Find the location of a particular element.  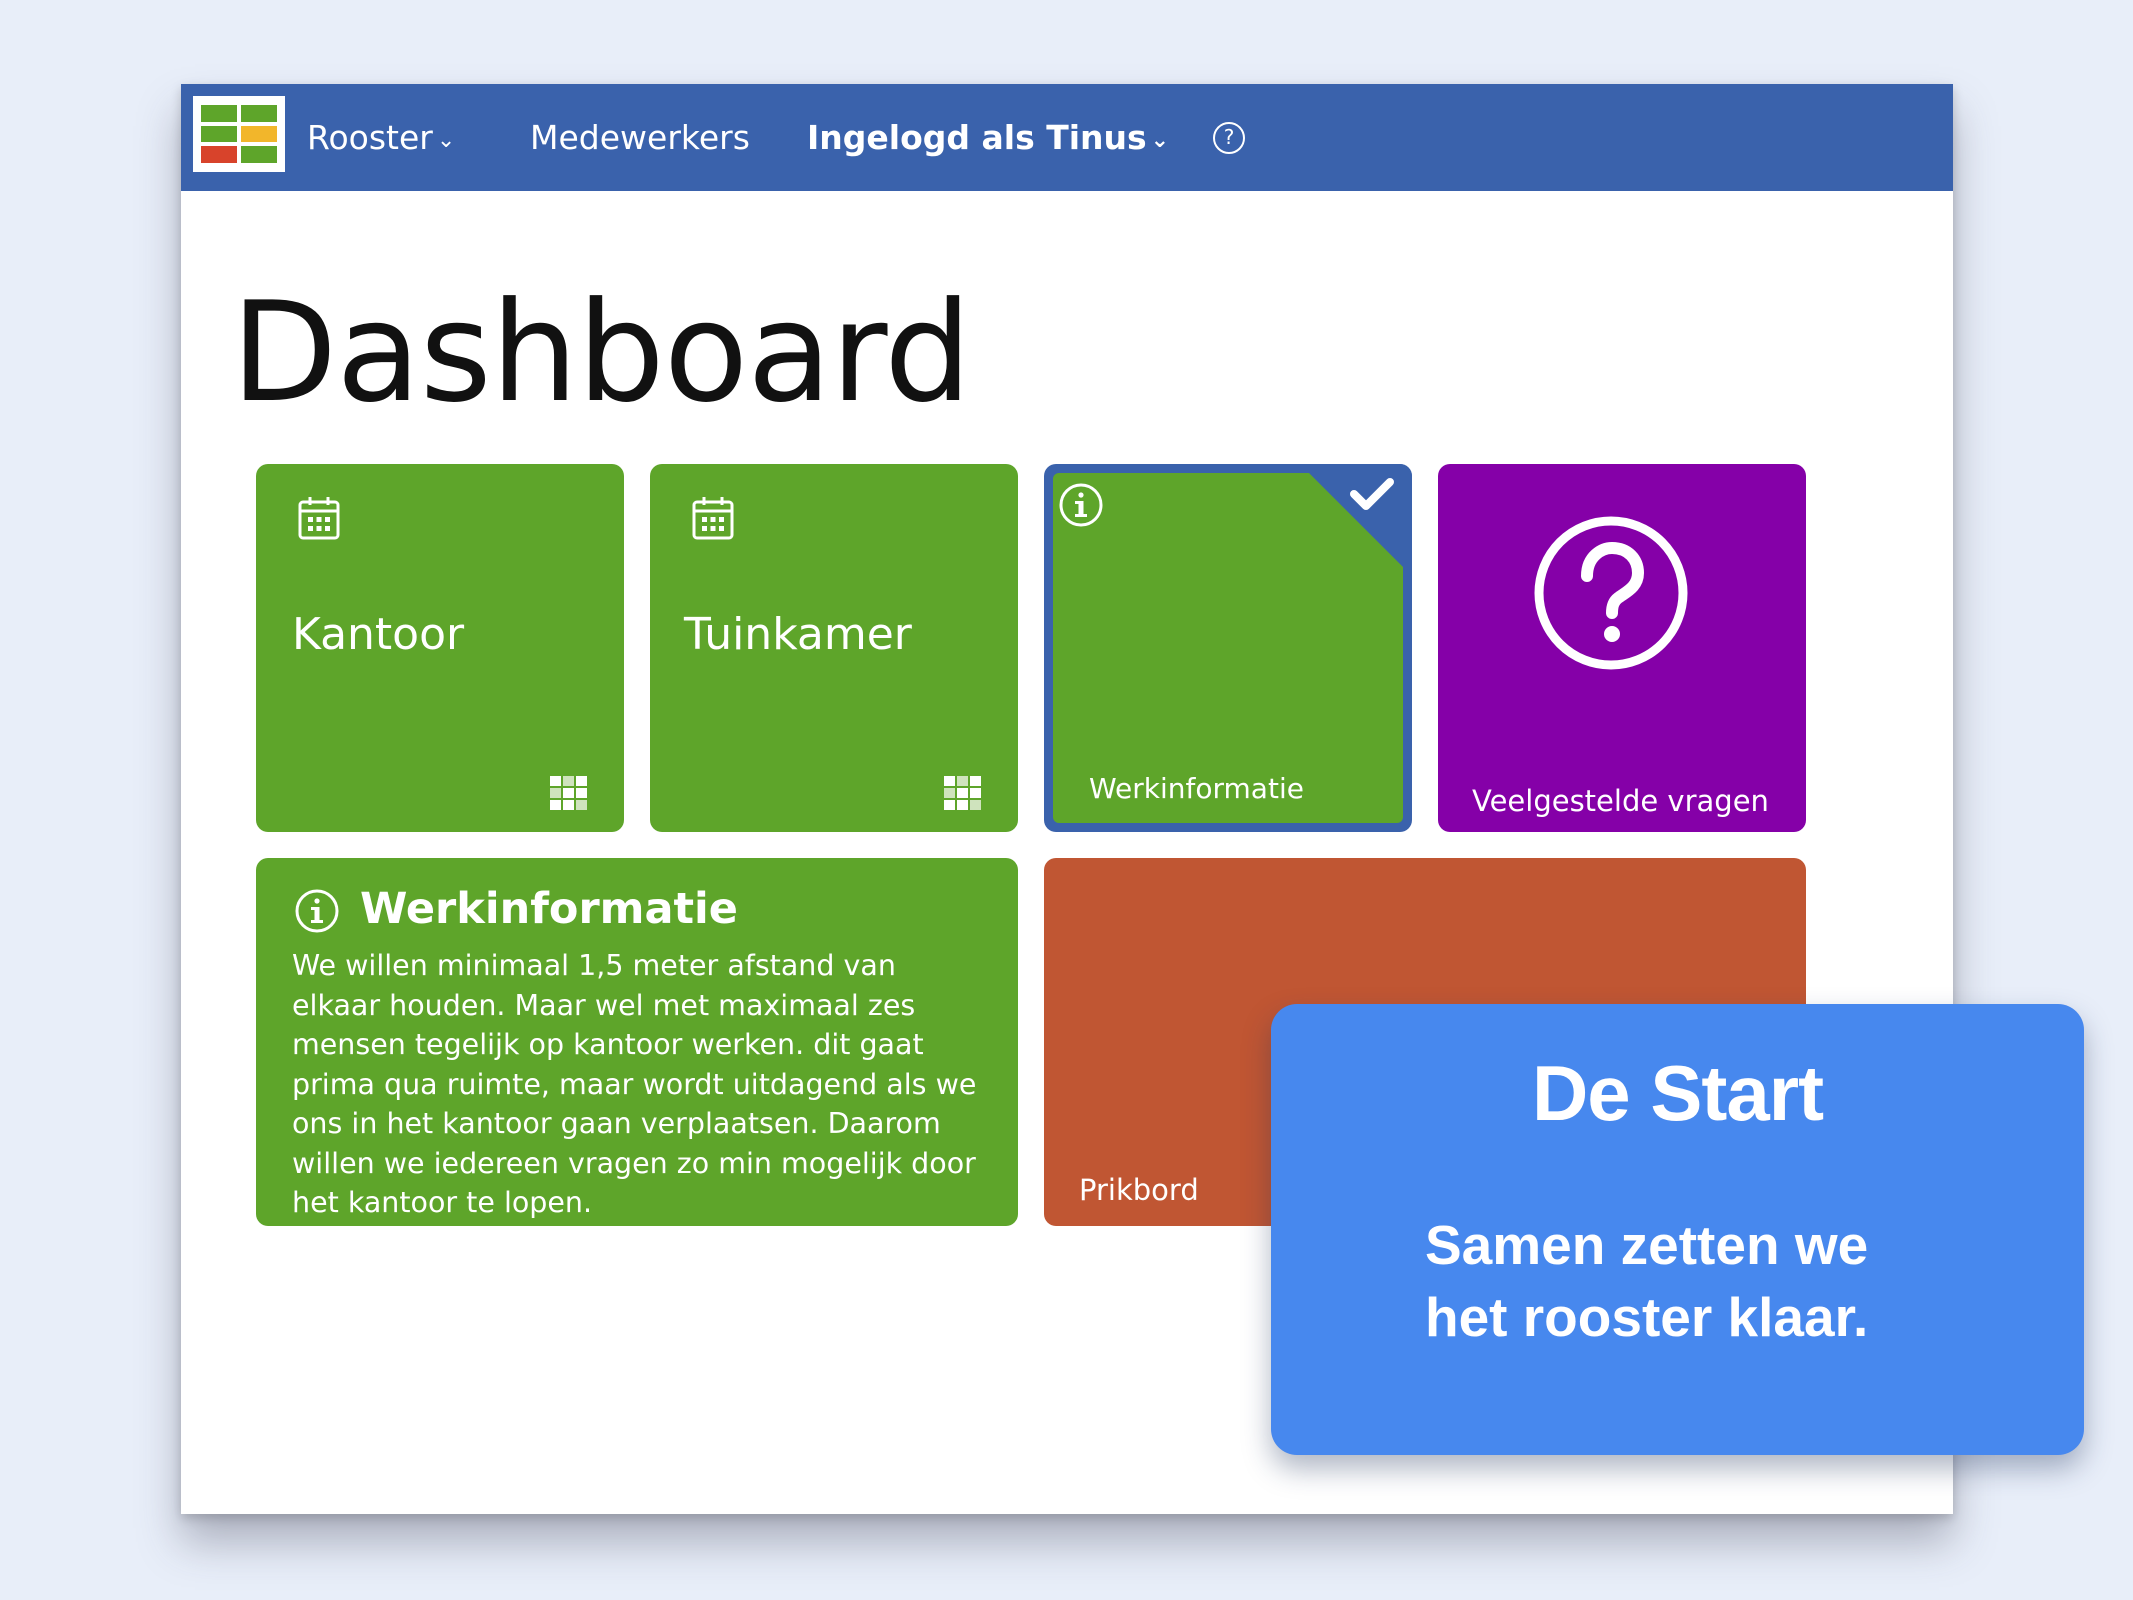

tile-veelgestelde-vragen: Veelgestelde vragen is located at coordinates (1622, 648).